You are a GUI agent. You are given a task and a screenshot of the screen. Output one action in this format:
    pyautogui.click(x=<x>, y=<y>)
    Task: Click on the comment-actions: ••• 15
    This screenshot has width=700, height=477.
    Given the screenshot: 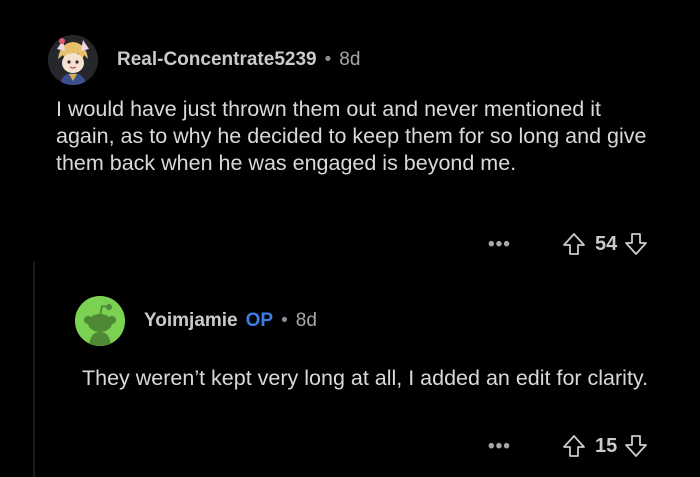 What is the action you would take?
    pyautogui.click(x=568, y=446)
    